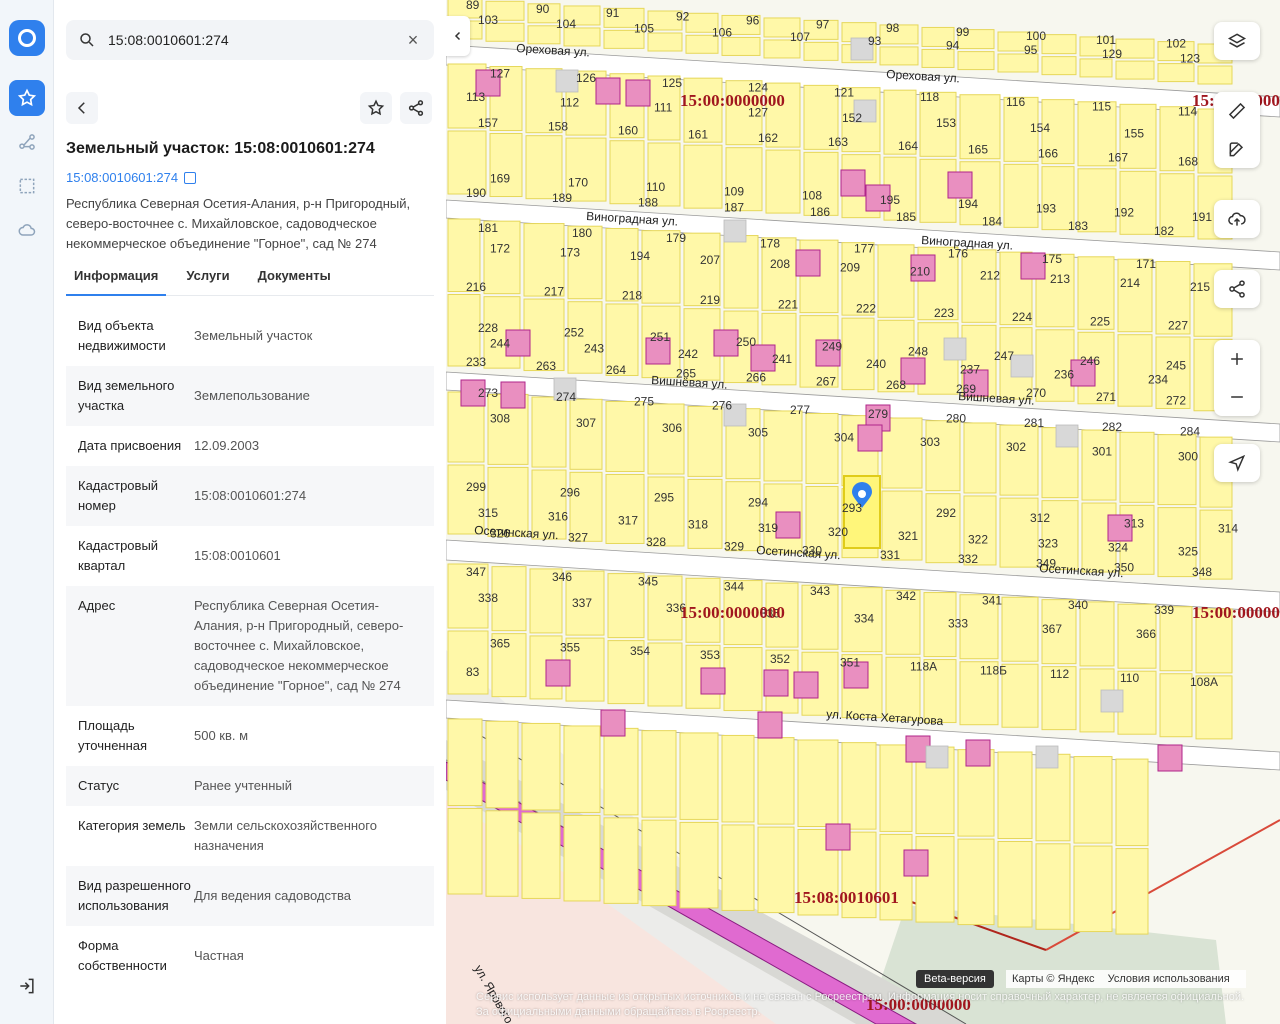 This screenshot has width=1280, height=1024. I want to click on parcel-number: 308, so click(500, 418).